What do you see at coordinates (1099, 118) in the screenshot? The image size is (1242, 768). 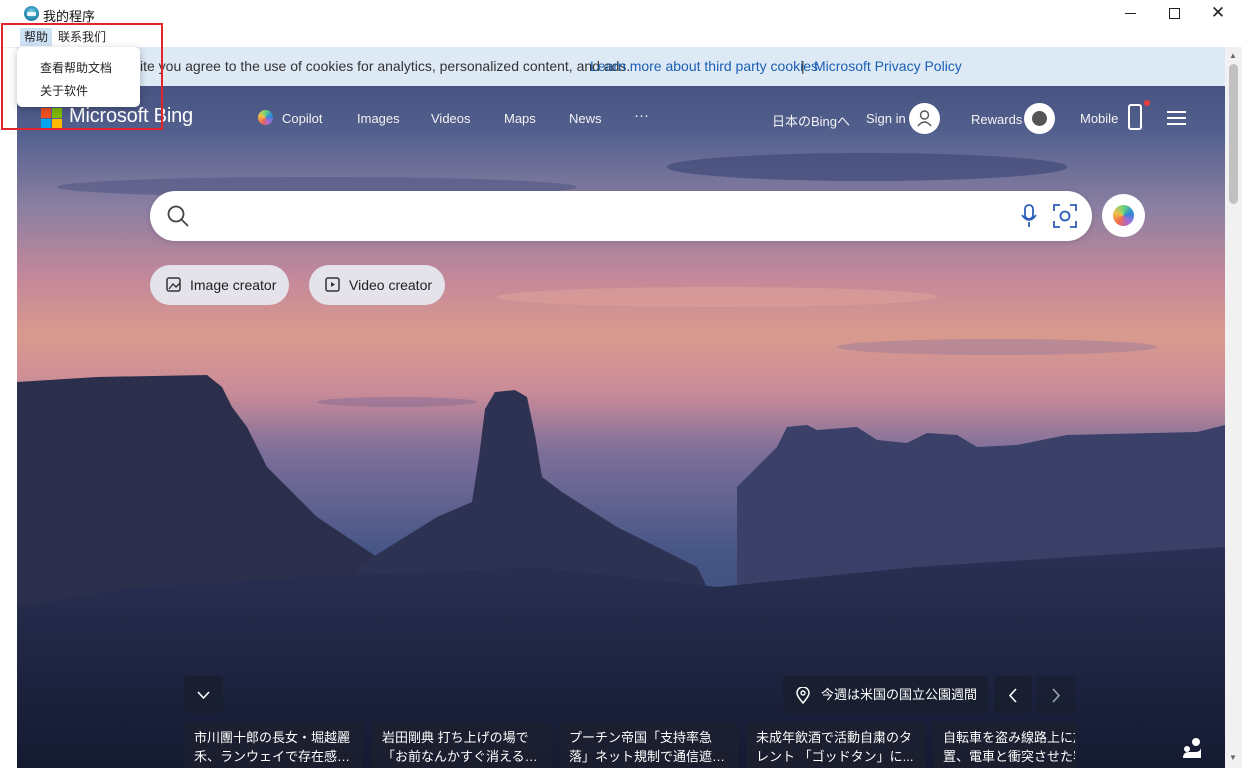 I see `mobile-link: Mobile` at bounding box center [1099, 118].